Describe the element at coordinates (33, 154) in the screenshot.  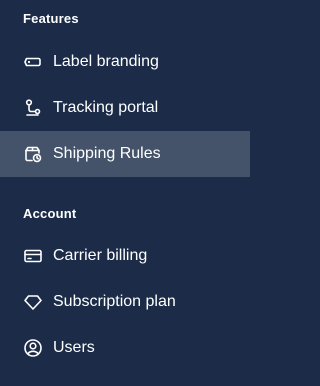
I see `package-clock-icon` at that location.